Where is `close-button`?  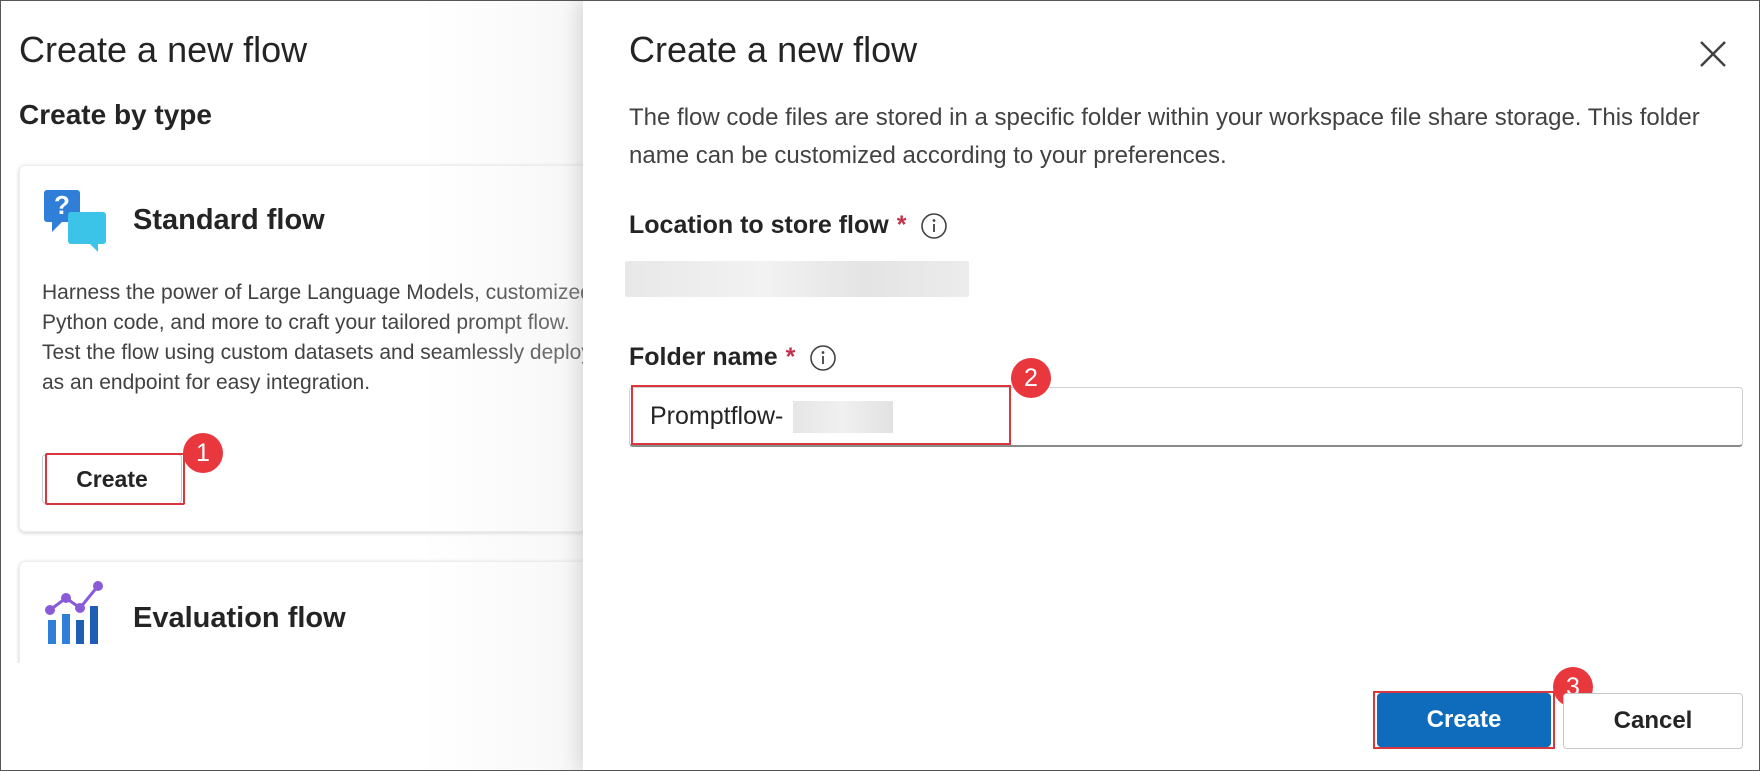 close-button is located at coordinates (1713, 55).